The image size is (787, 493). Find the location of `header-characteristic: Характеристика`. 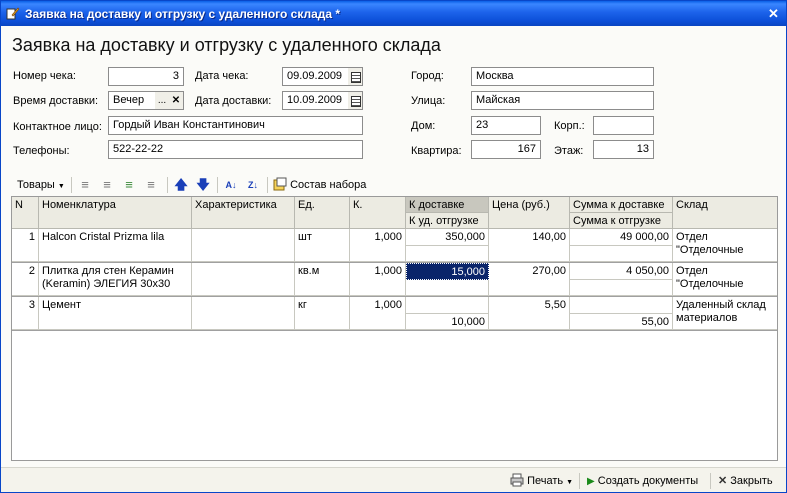

header-characteristic: Характеристика is located at coordinates (243, 213).